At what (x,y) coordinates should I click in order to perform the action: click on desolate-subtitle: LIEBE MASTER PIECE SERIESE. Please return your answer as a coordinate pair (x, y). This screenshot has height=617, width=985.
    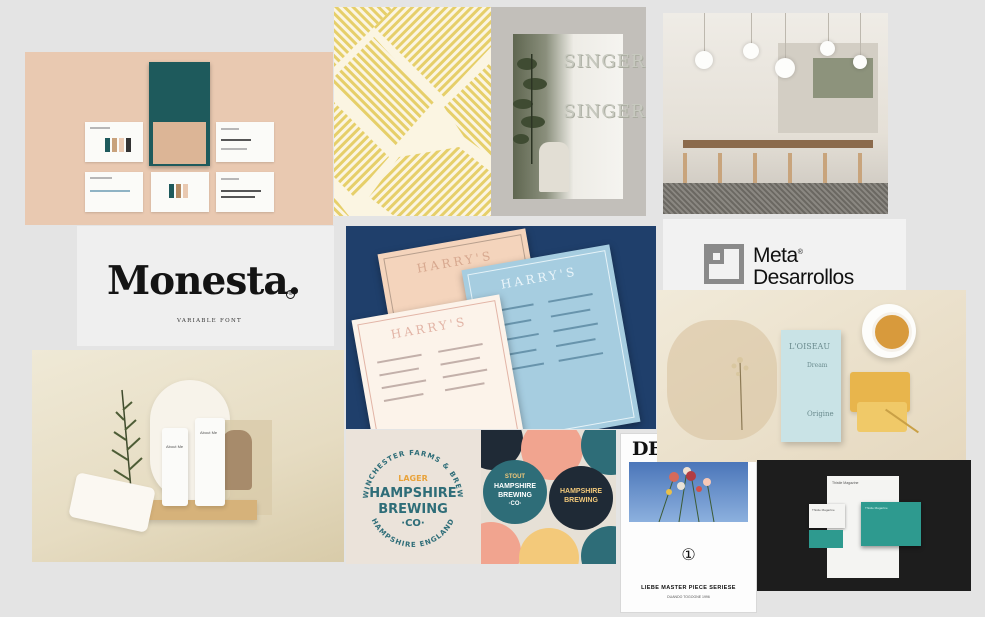
    Looking at the image, I should click on (688, 588).